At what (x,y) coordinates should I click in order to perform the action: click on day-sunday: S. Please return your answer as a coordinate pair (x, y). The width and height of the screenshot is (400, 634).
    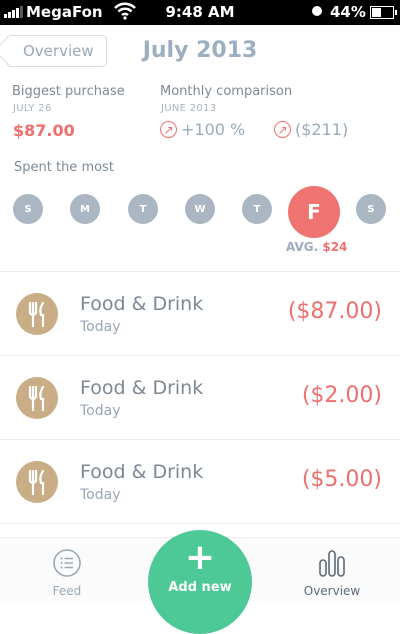
    Looking at the image, I should click on (28, 209).